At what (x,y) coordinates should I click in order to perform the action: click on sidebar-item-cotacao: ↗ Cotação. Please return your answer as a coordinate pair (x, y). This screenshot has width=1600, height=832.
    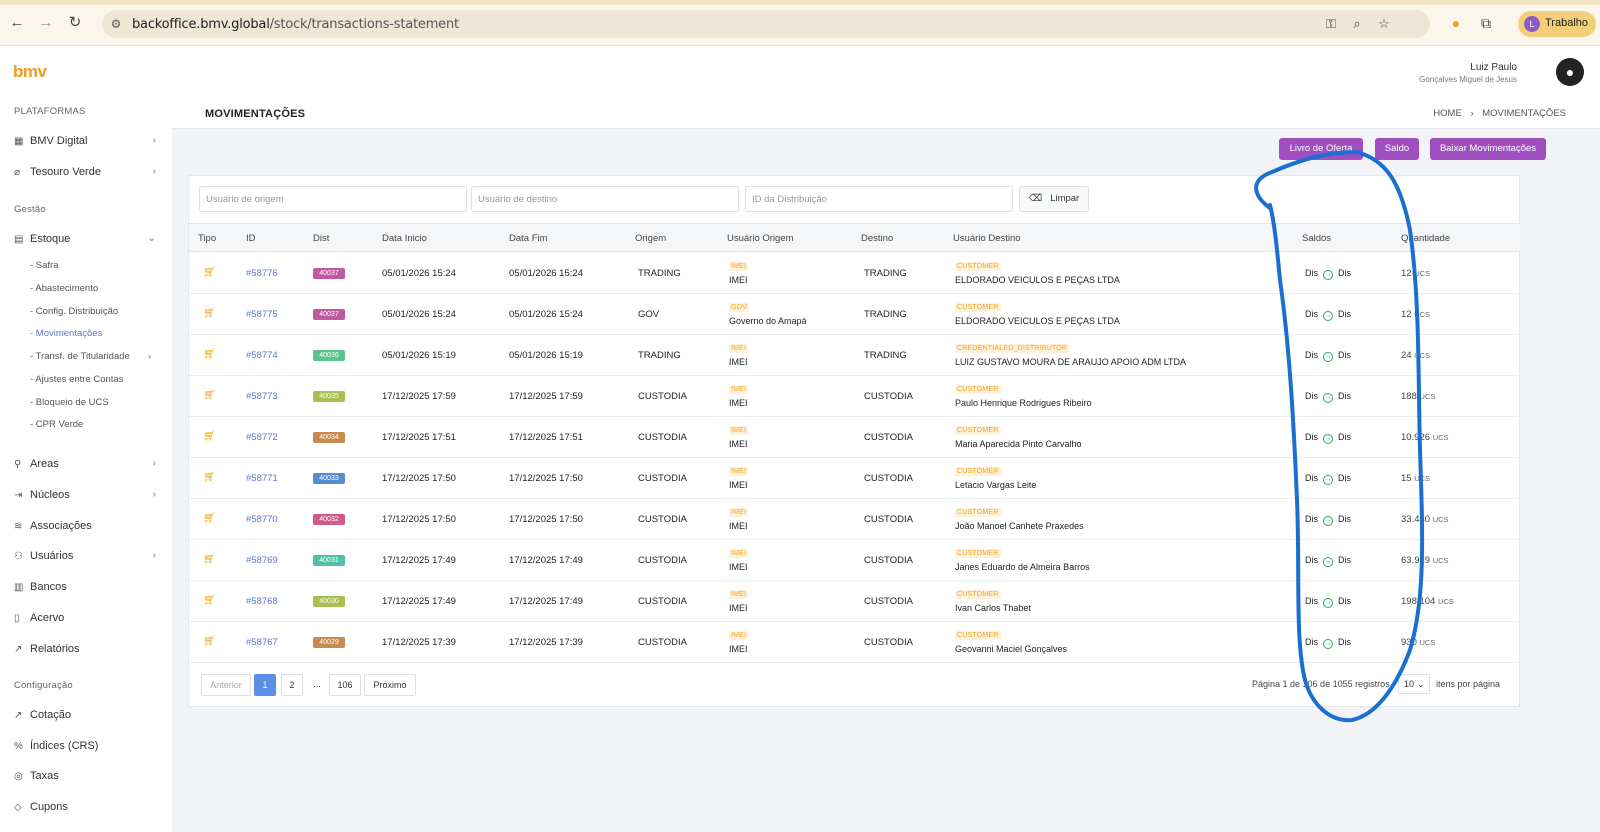
    Looking at the image, I should click on (89, 715).